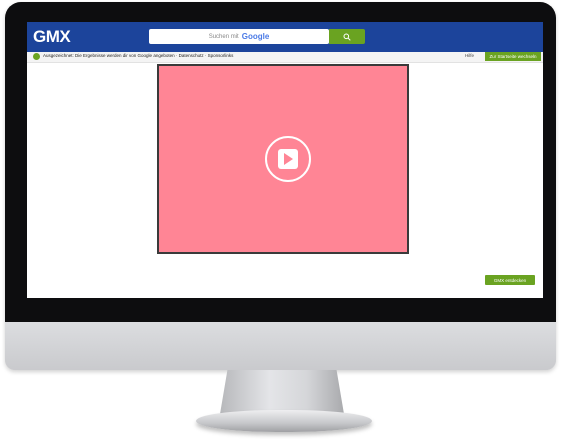  Describe the element at coordinates (223, 36) in the screenshot. I see `search-placeholder: Suchen mit` at that location.